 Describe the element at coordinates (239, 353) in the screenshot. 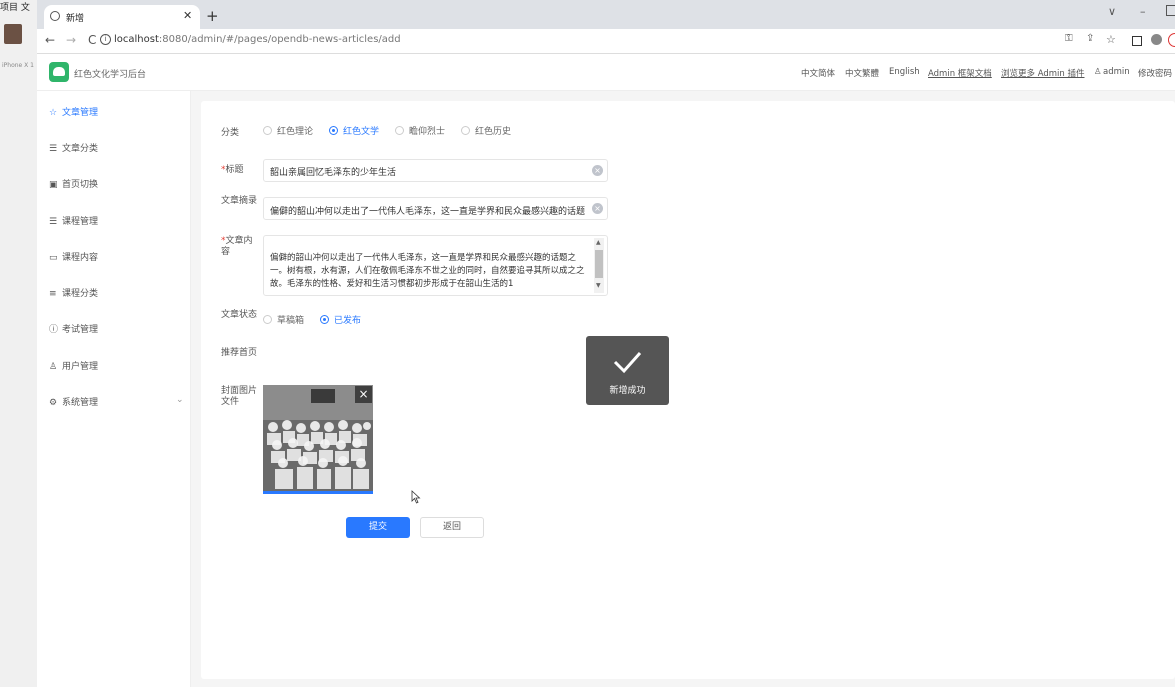

I see `recommend-label: 推荐首页` at that location.